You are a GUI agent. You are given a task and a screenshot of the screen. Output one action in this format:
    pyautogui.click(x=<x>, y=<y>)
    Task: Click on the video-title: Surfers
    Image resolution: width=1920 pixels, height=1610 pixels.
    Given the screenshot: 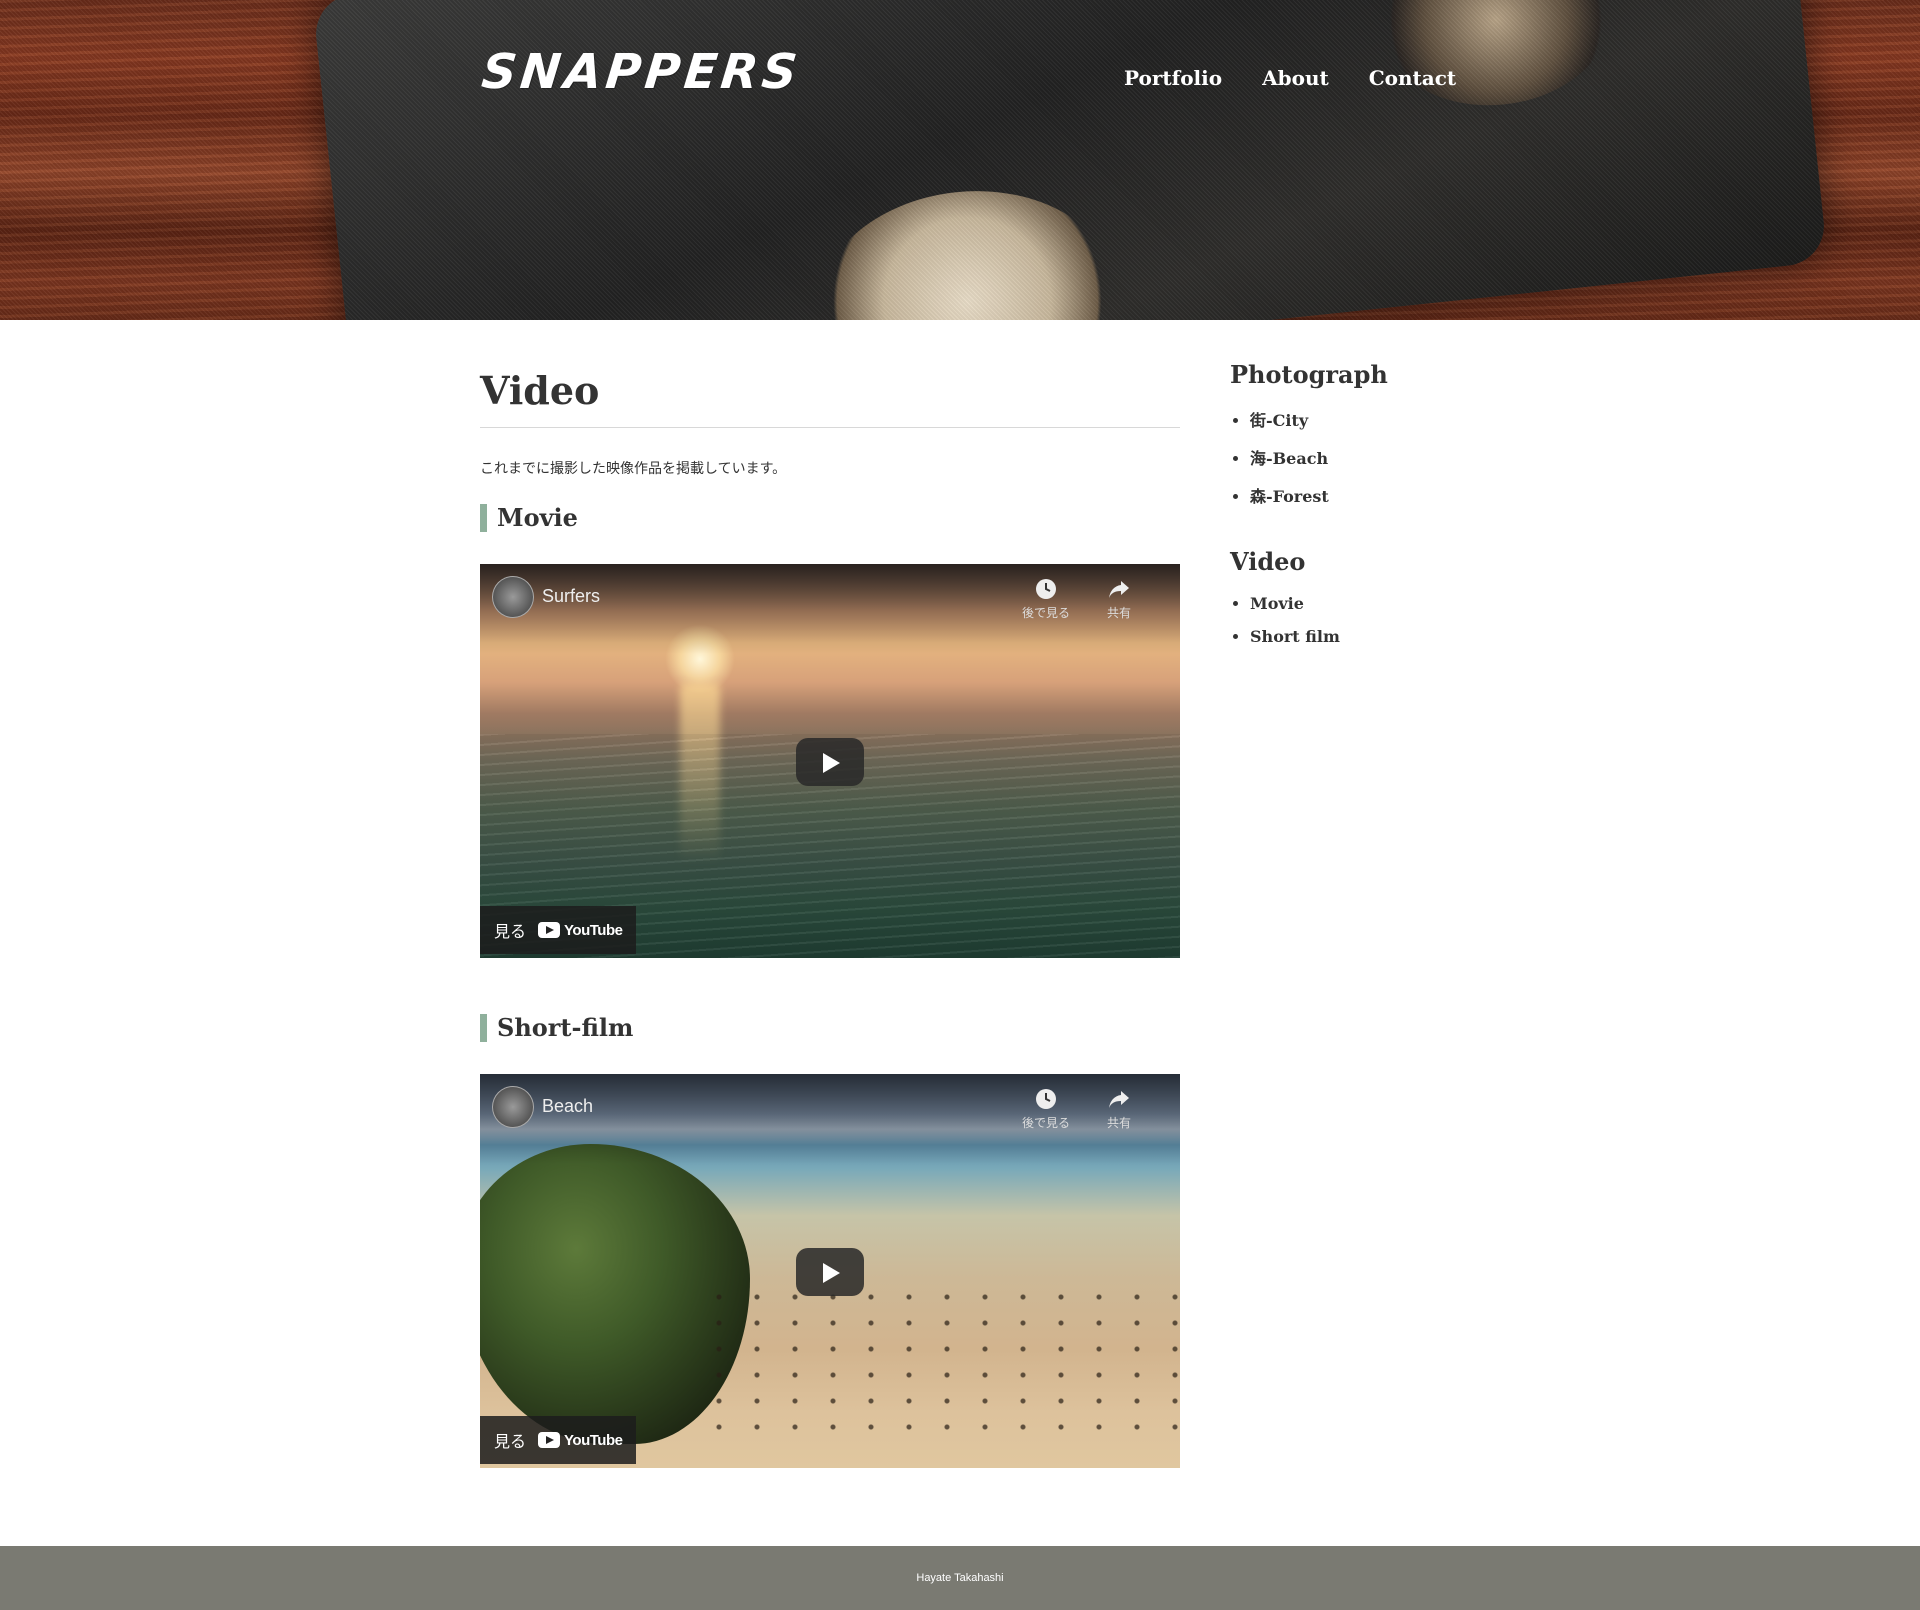 What is the action you would take?
    pyautogui.click(x=571, y=596)
    